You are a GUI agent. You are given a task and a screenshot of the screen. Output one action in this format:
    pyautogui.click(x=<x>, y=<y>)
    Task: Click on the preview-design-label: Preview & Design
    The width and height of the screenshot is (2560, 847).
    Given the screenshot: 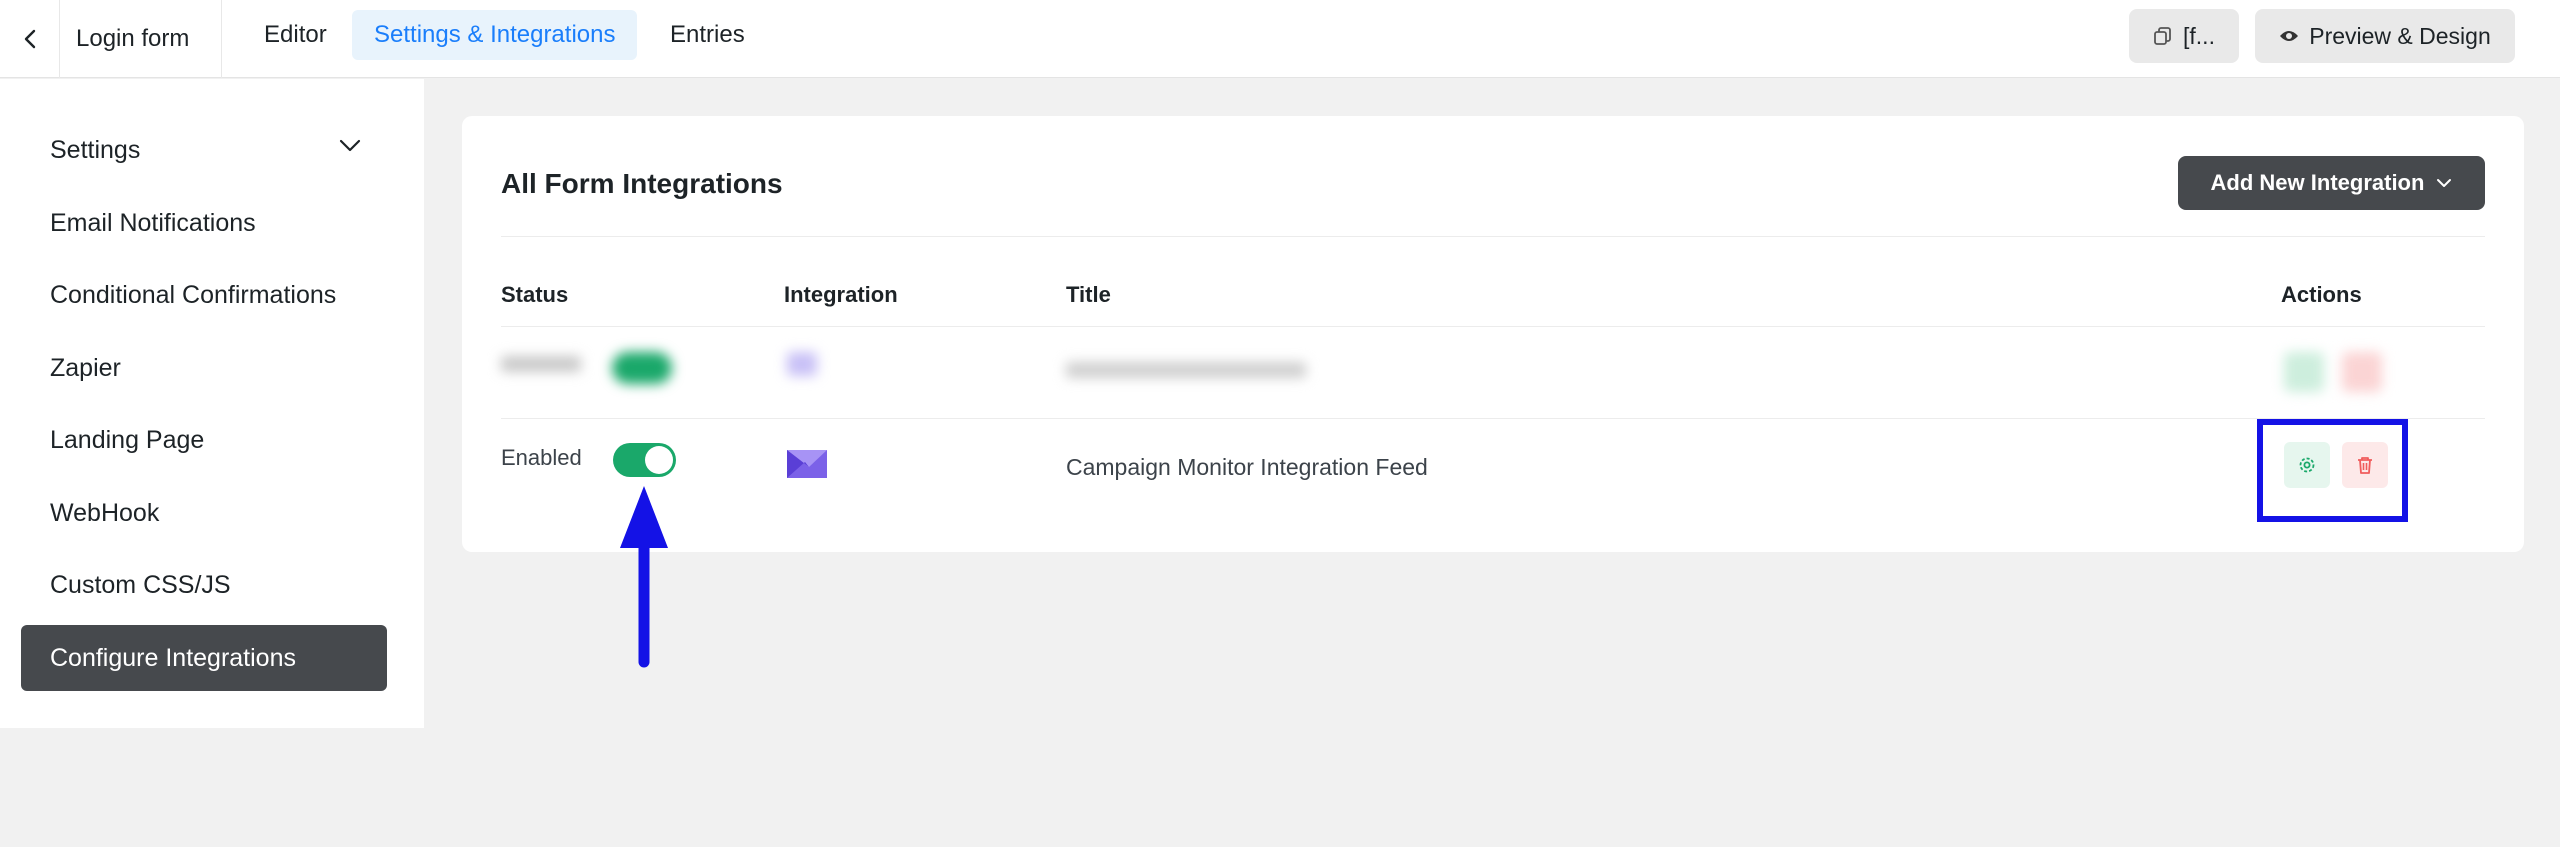 What is the action you would take?
    pyautogui.click(x=2400, y=35)
    